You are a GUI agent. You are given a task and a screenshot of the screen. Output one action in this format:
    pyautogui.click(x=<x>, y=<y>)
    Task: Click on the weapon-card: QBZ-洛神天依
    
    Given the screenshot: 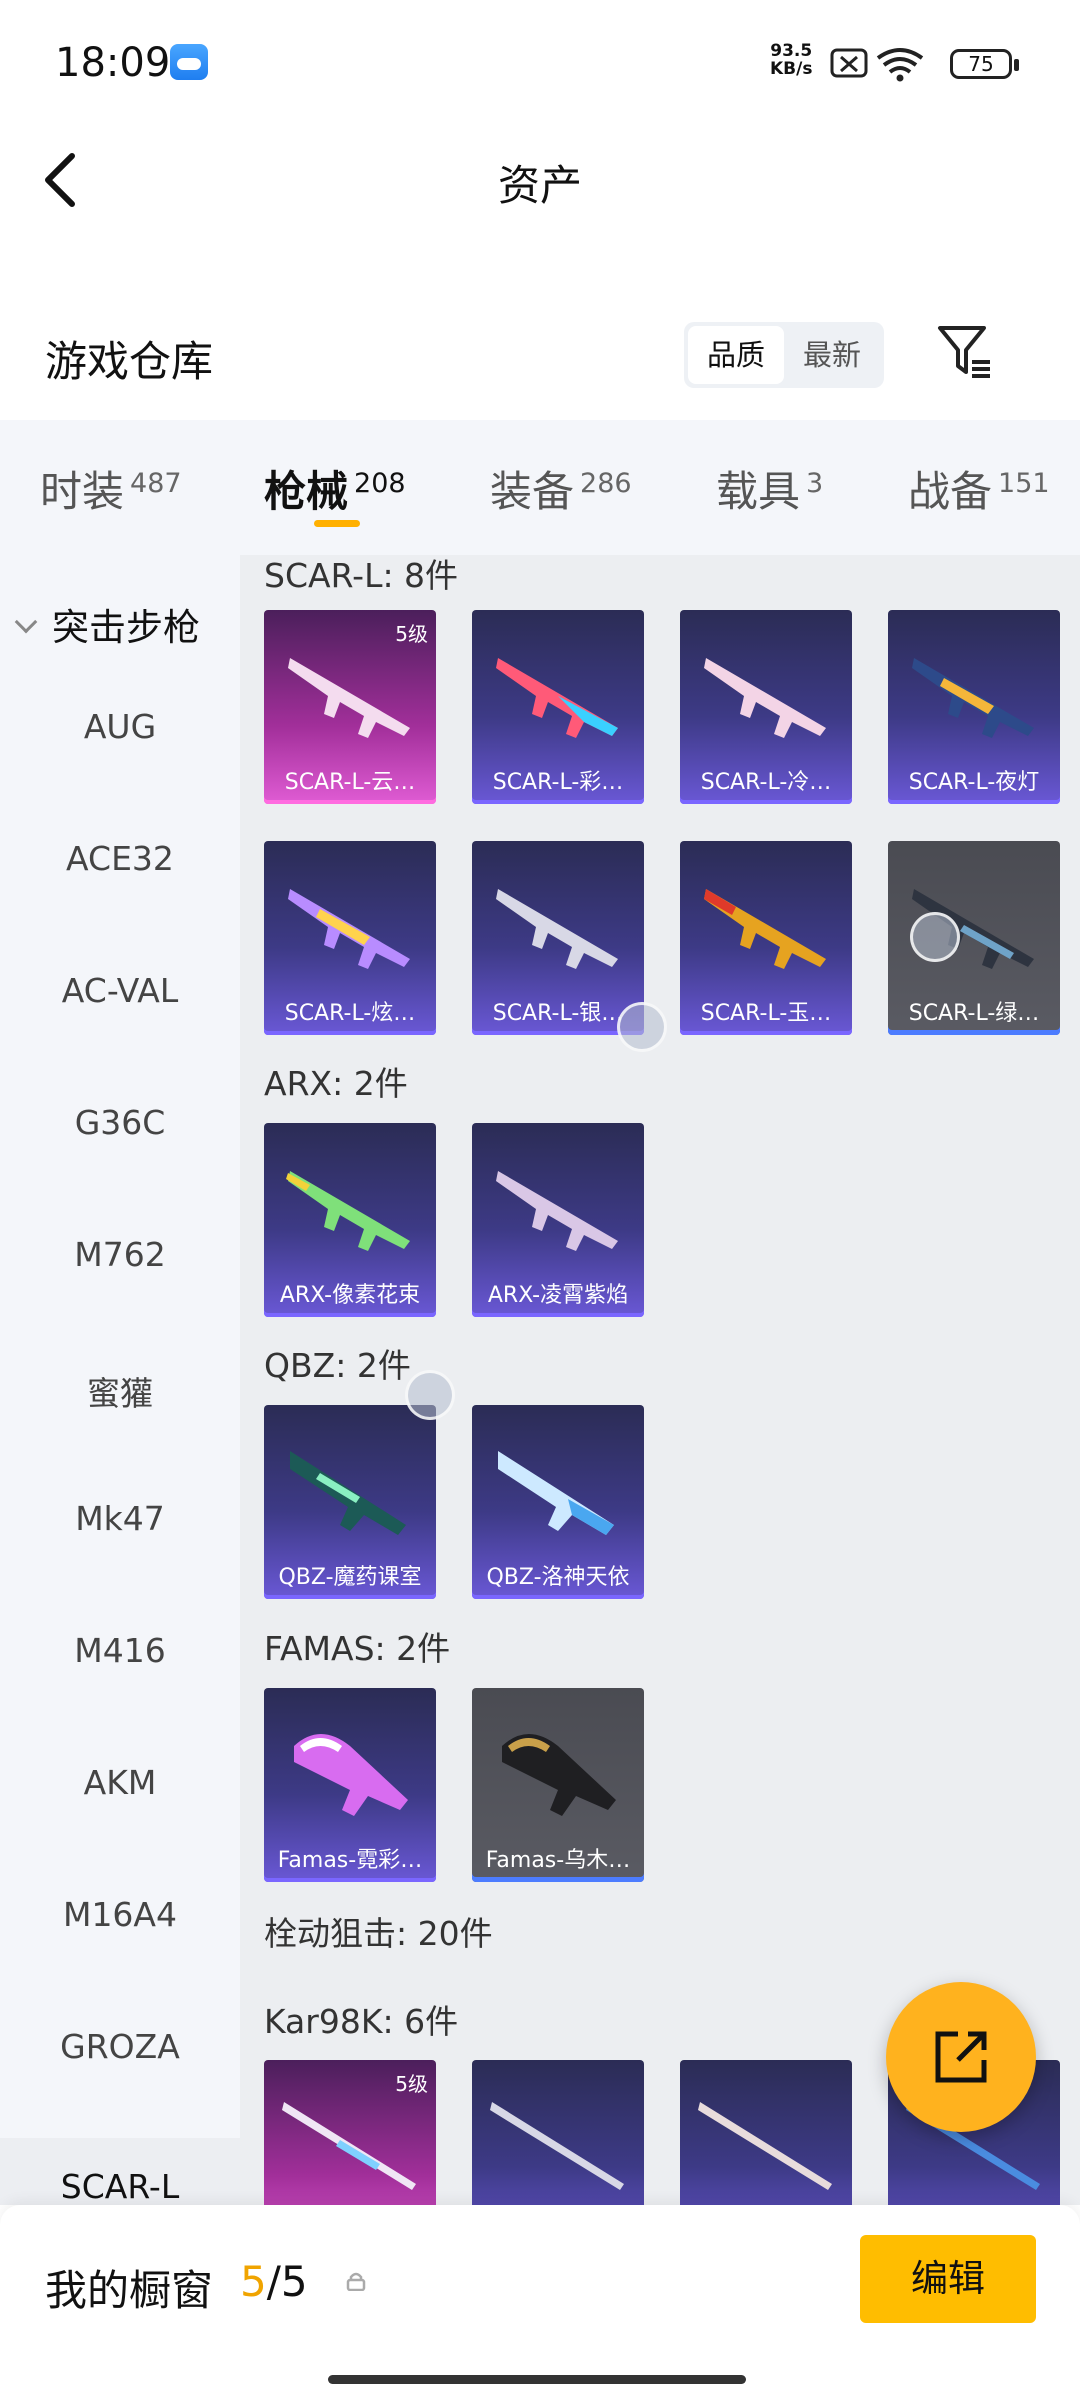 What is the action you would take?
    pyautogui.click(x=558, y=1502)
    